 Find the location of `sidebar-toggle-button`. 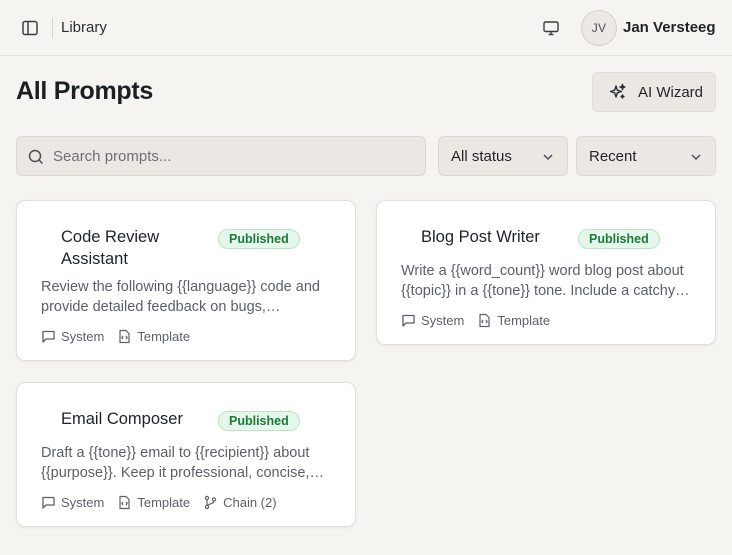

sidebar-toggle-button is located at coordinates (30, 28).